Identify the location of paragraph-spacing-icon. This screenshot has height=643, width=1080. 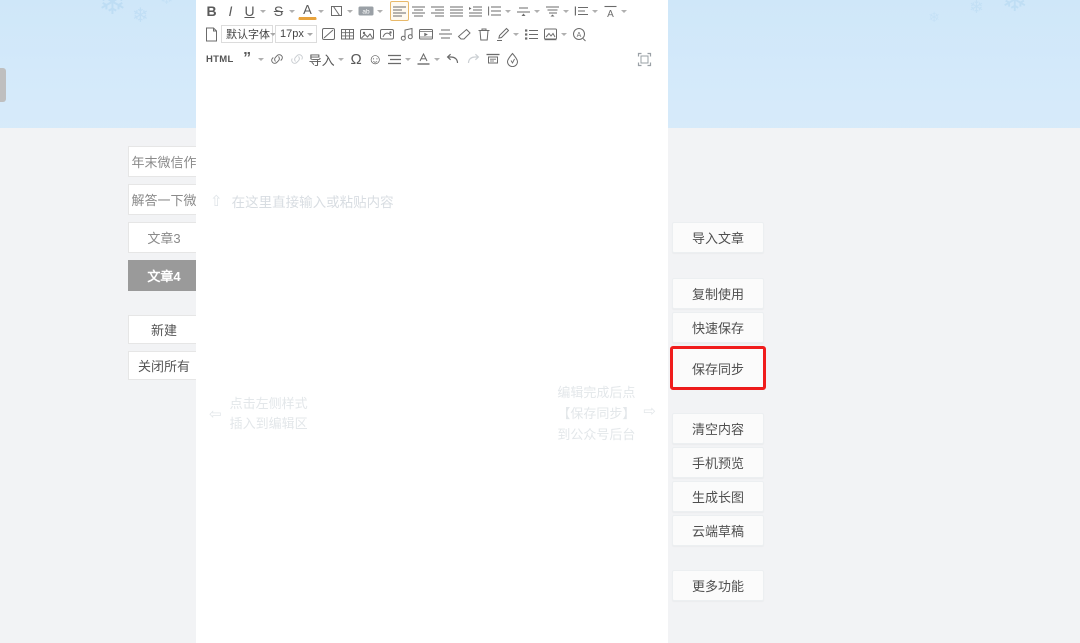
(552, 11).